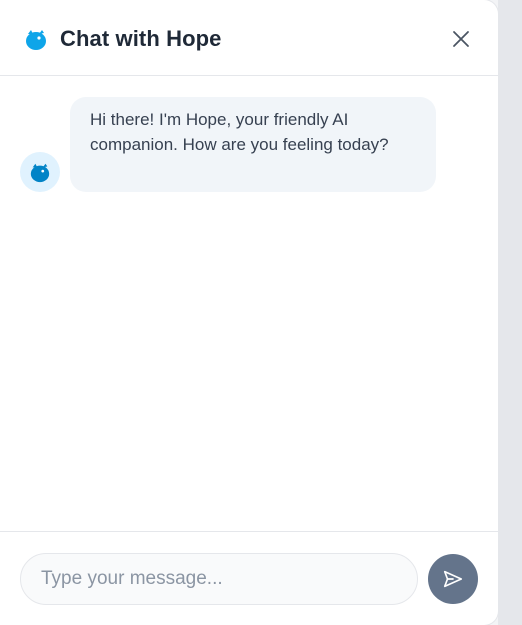 The width and height of the screenshot is (522, 625). What do you see at coordinates (510, 312) in the screenshot?
I see `page-scrollbar` at bounding box center [510, 312].